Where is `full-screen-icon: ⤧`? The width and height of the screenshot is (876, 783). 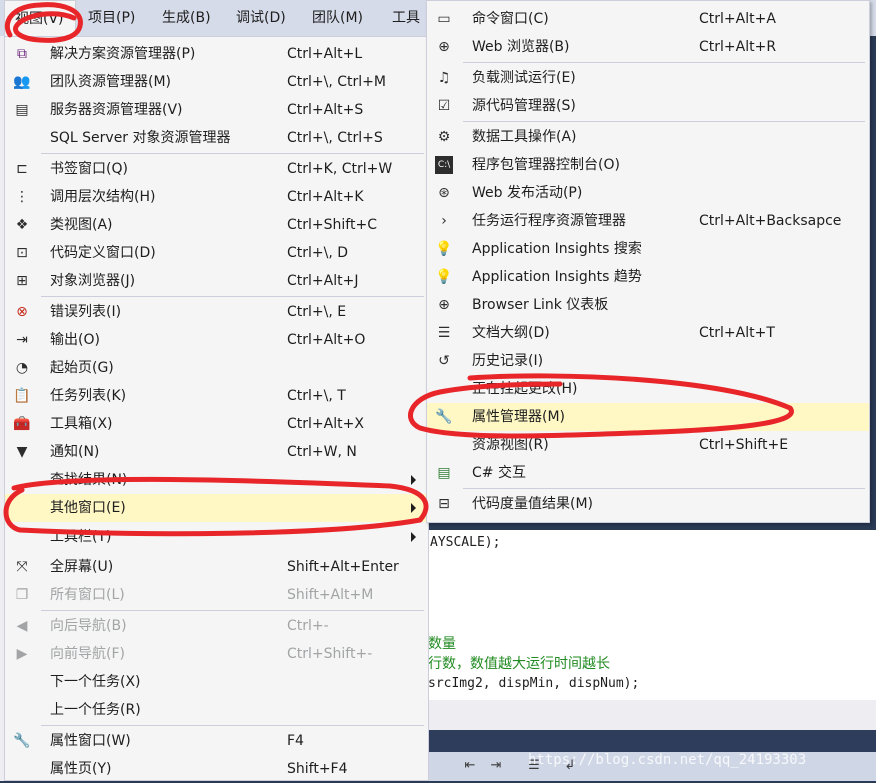
full-screen-icon: ⤧ is located at coordinates (22, 567).